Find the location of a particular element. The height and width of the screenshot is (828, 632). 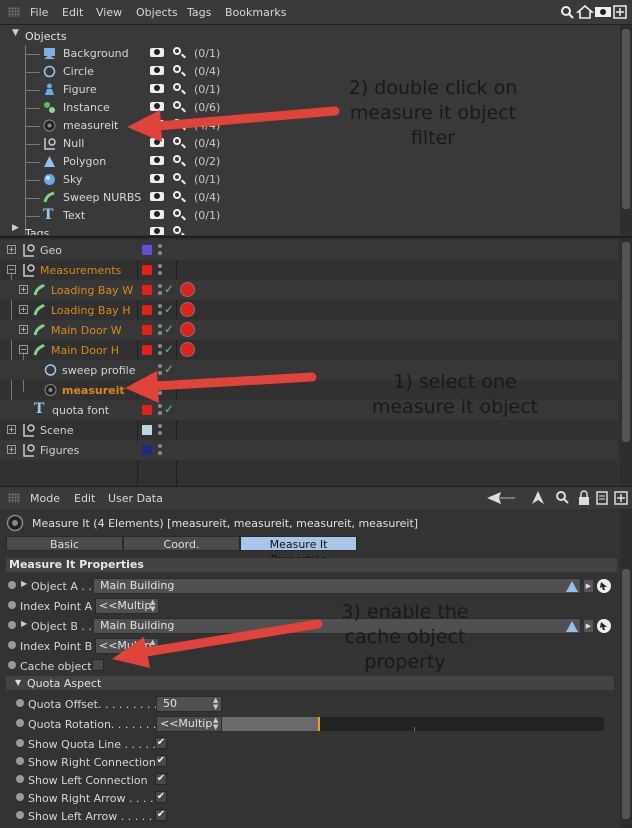

filter-item-polygon: Polygon (0/2) is located at coordinates (309, 162).